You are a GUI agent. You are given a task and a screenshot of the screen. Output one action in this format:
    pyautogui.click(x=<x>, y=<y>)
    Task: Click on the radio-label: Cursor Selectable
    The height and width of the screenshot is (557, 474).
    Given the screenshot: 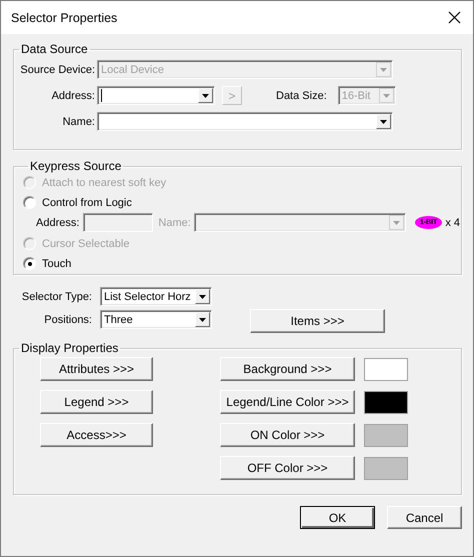 What is the action you would take?
    pyautogui.click(x=86, y=244)
    